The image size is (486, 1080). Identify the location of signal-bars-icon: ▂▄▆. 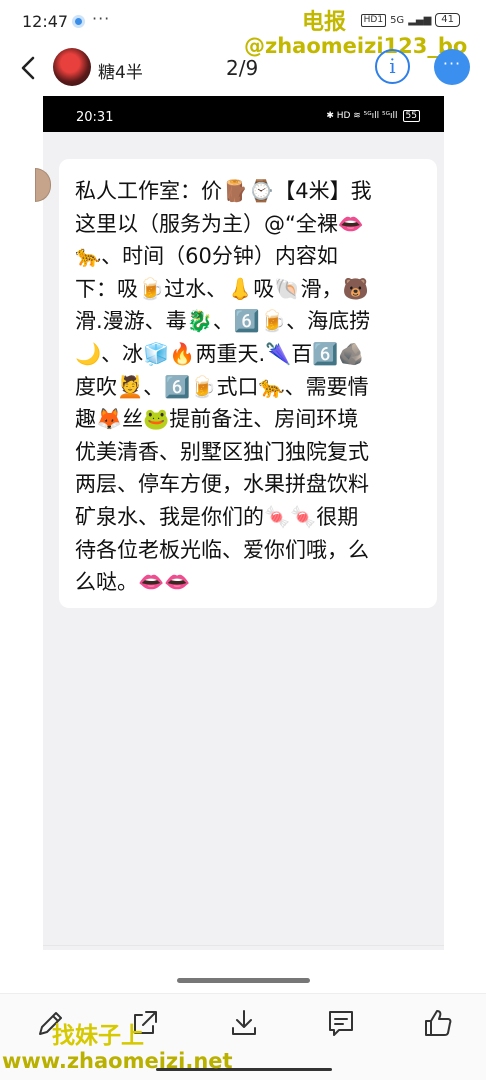
(420, 20).